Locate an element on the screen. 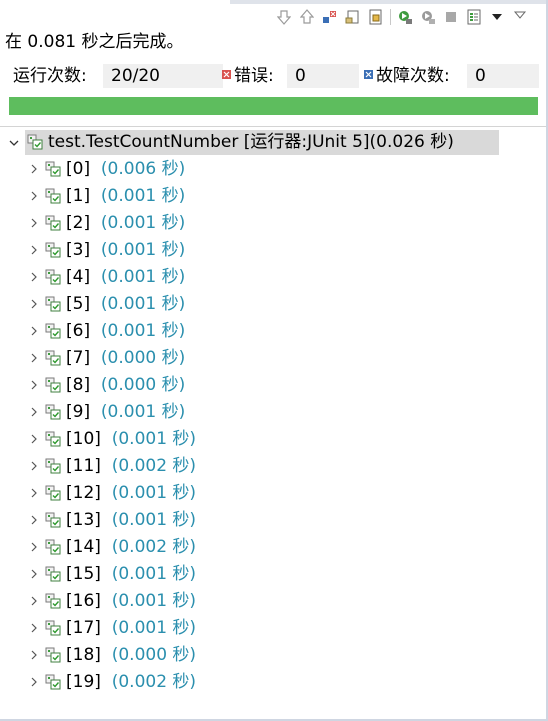 This screenshot has width=548, height=721. test-case-time: (0.002 秒) is located at coordinates (154, 466).